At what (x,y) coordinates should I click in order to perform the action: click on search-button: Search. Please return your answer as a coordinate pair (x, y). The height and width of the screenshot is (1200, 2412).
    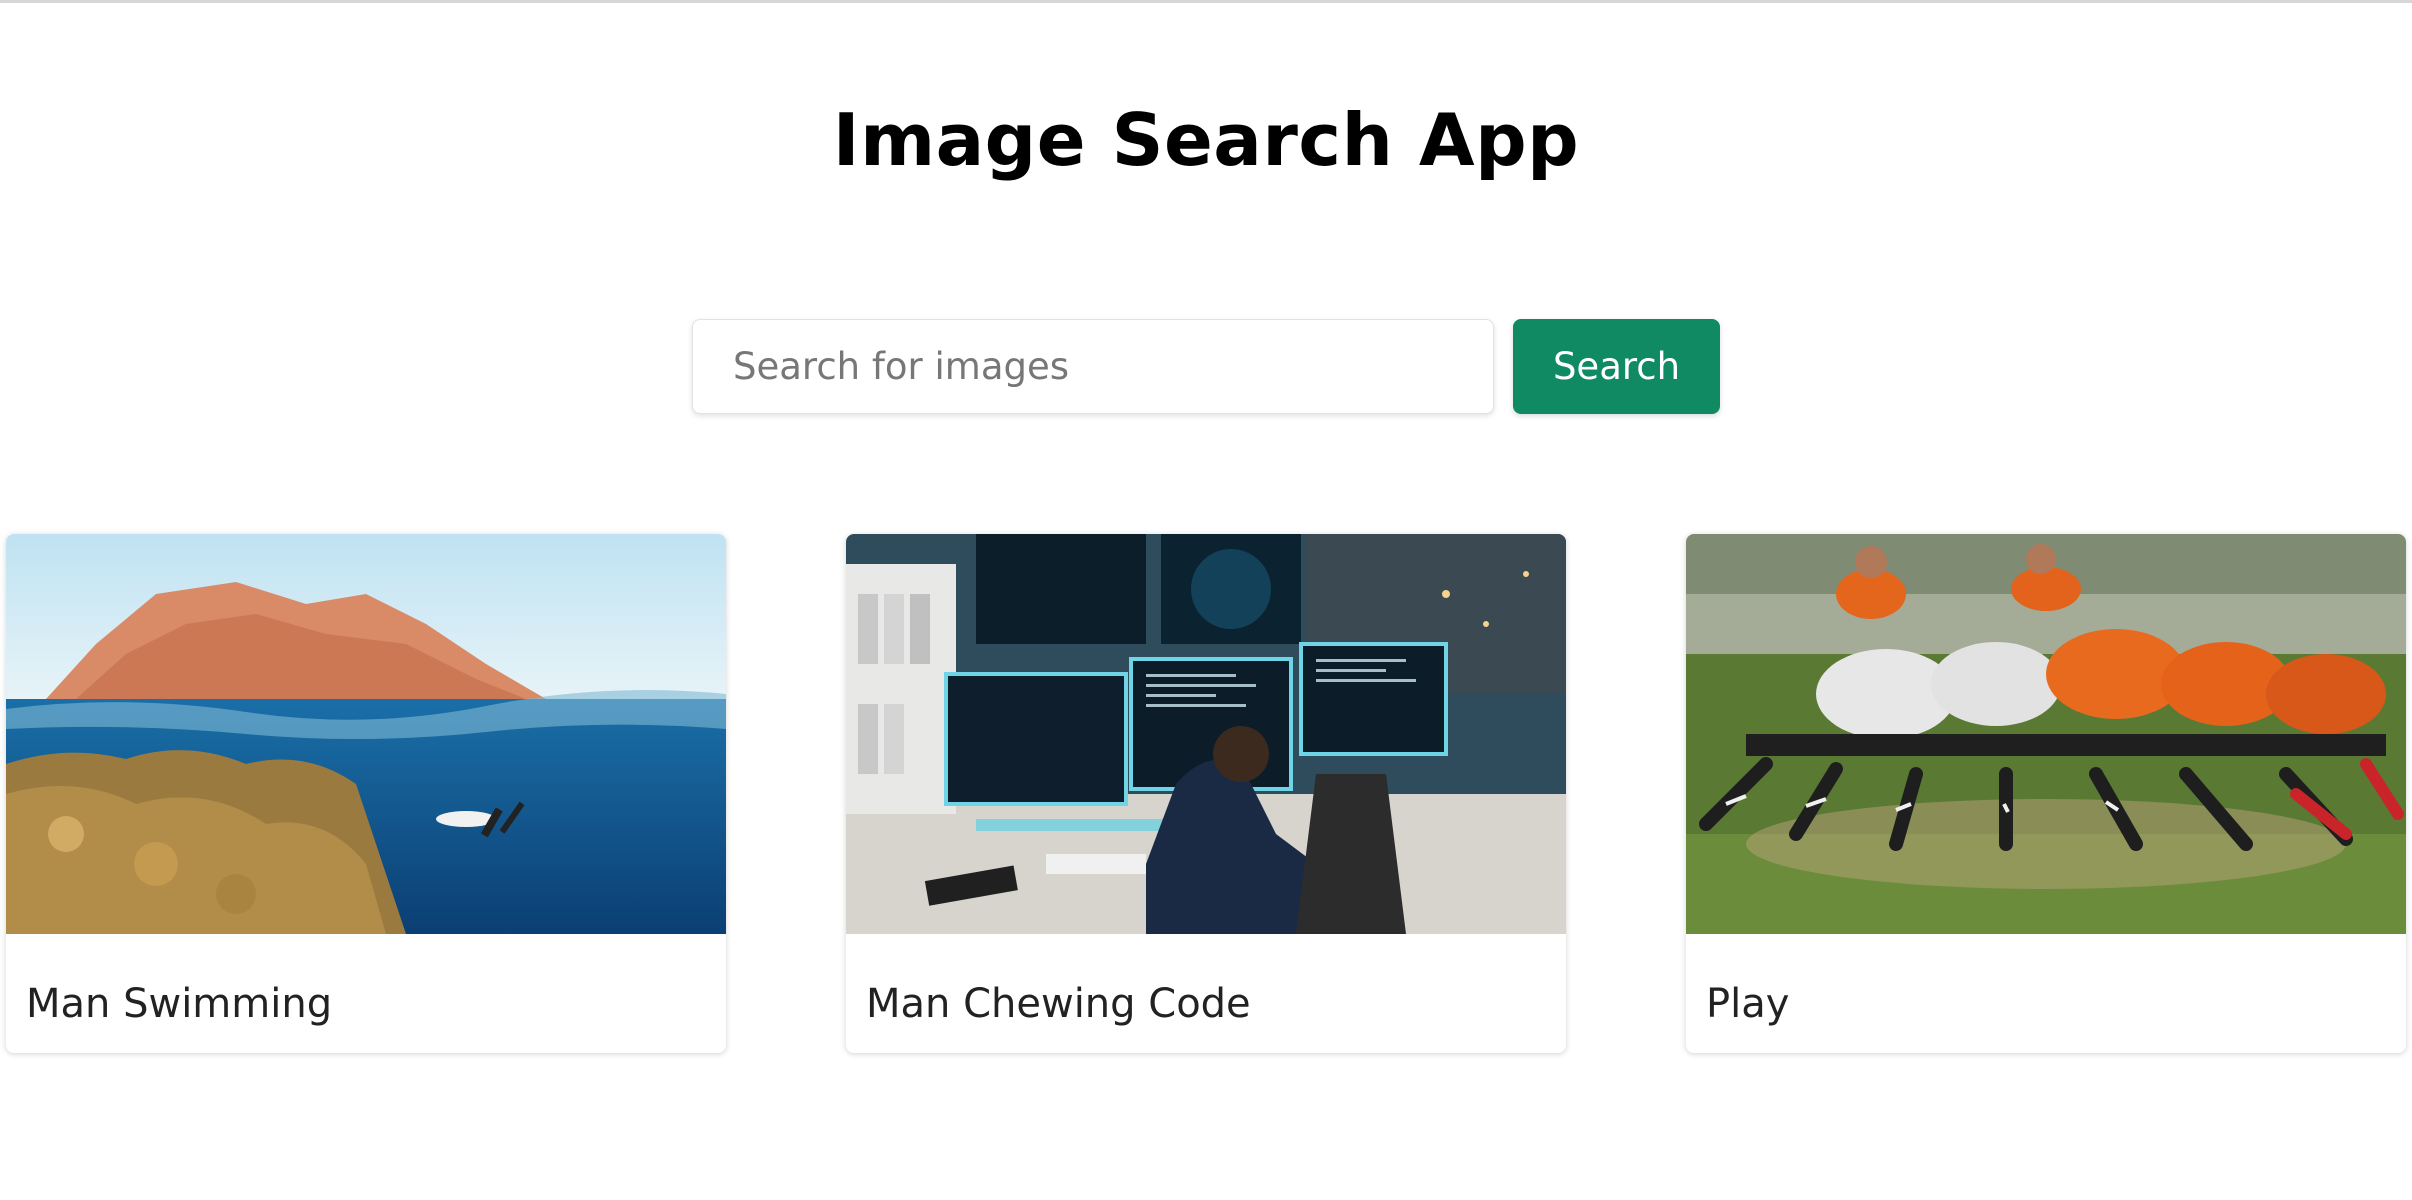
    Looking at the image, I should click on (1616, 366).